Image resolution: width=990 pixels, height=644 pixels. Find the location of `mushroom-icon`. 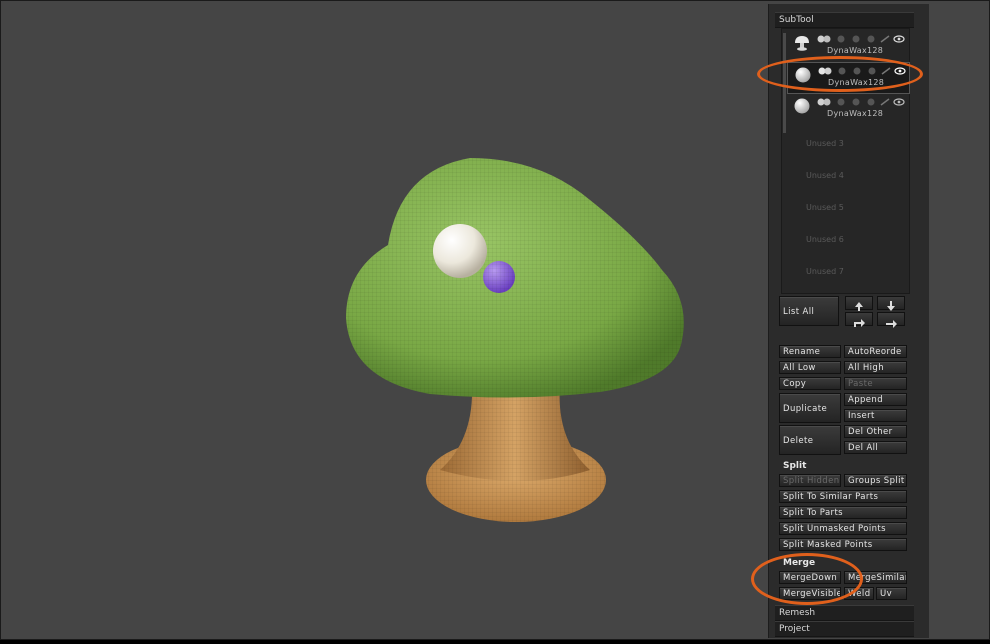

mushroom-icon is located at coordinates (802, 43).